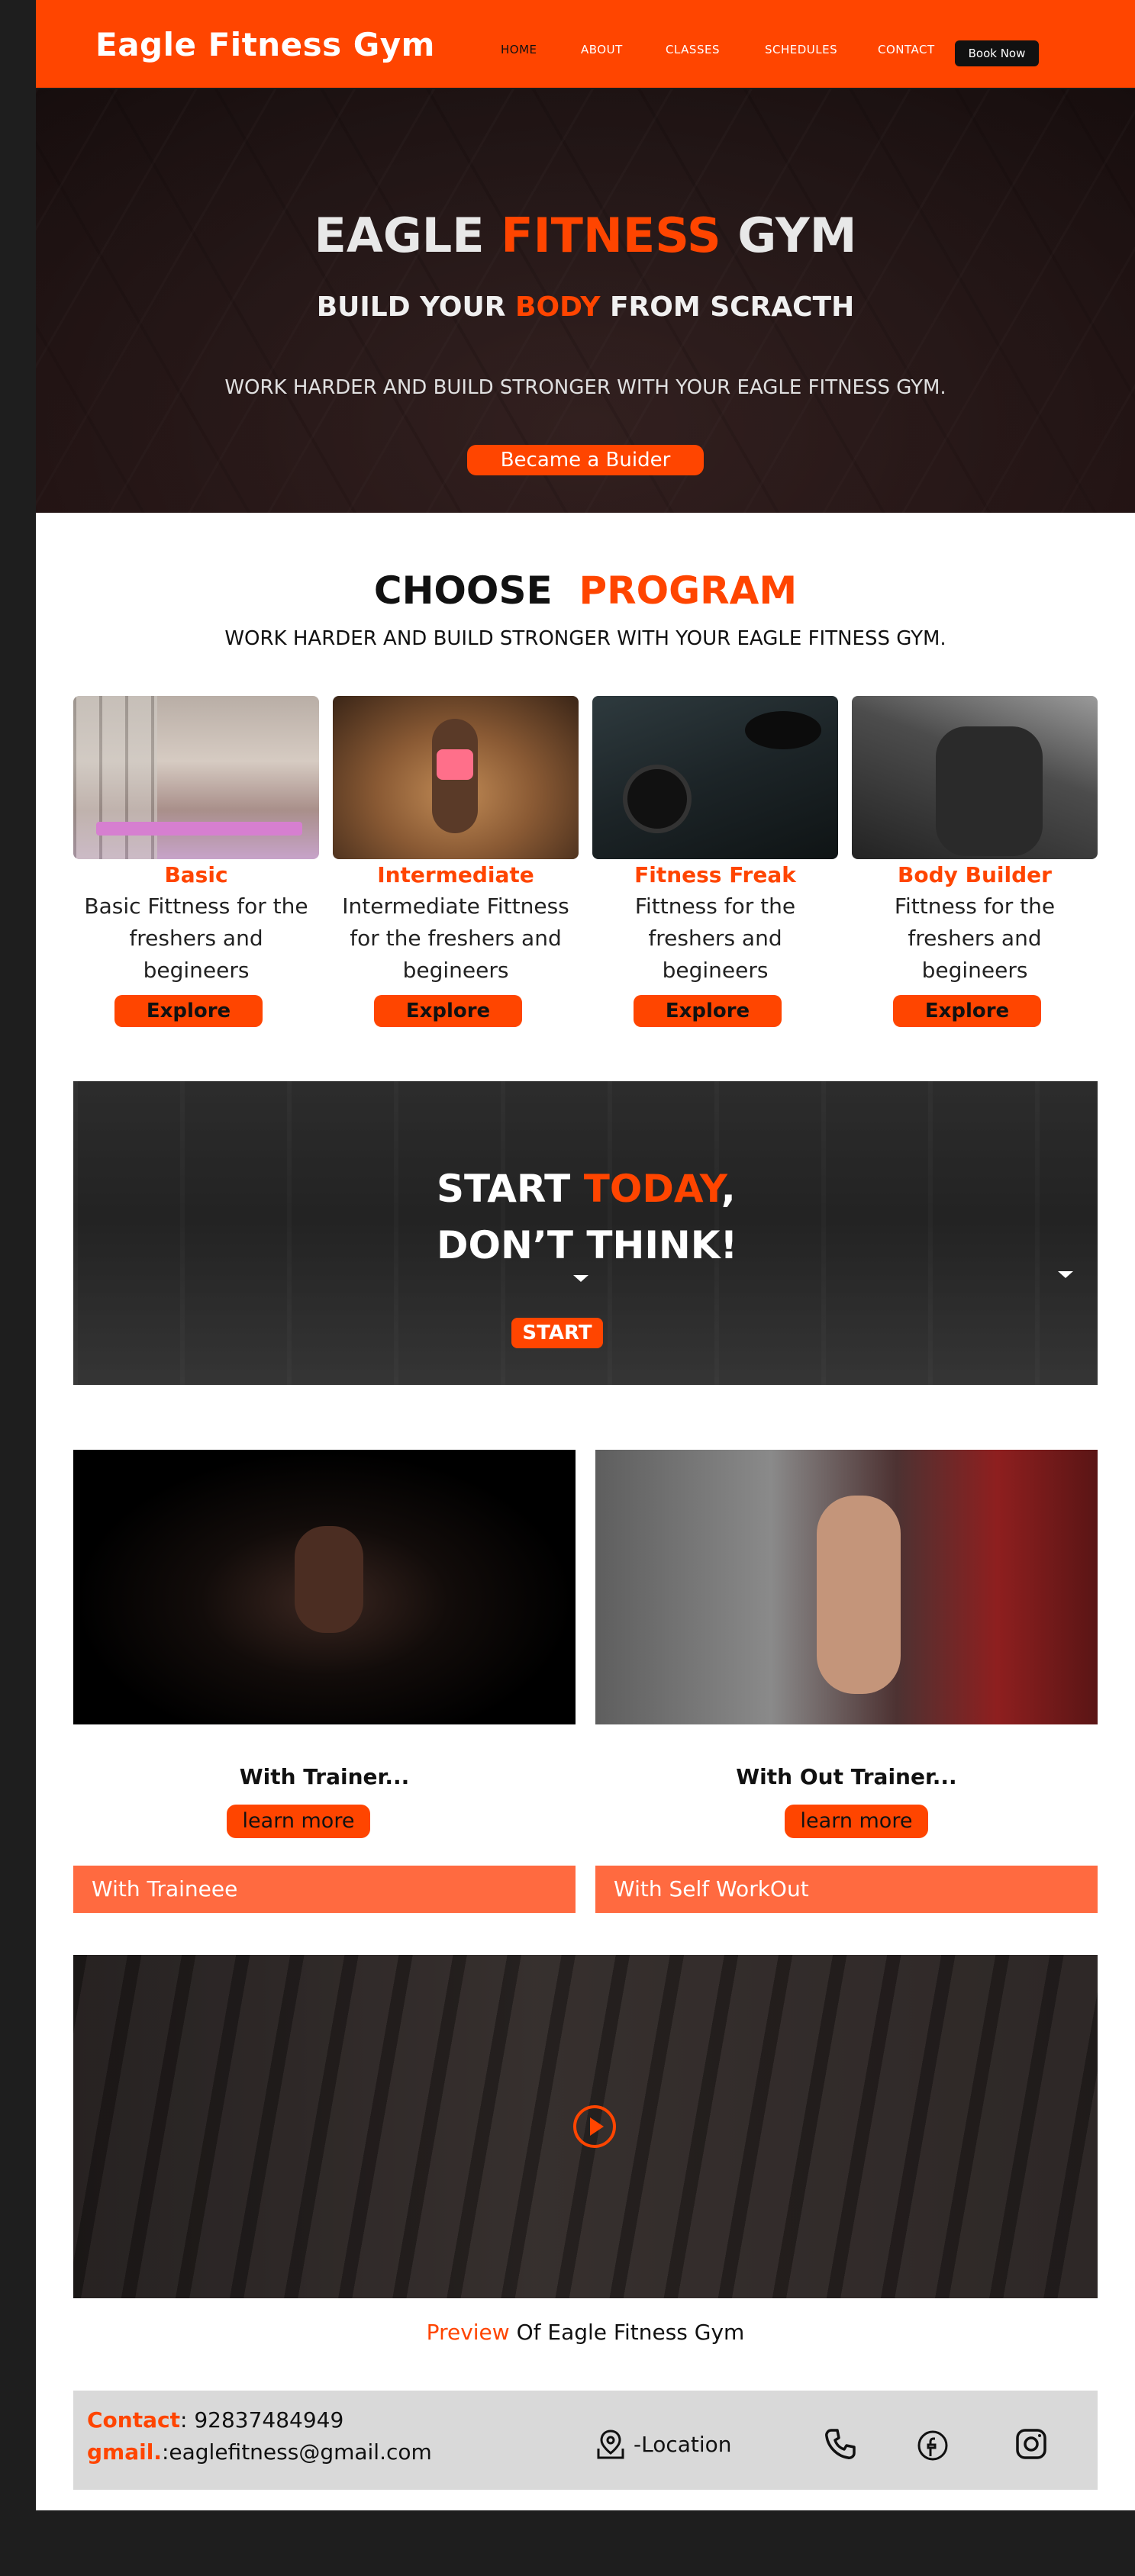 This screenshot has height=2576, width=1135. Describe the element at coordinates (124, 2452) in the screenshot. I see `gmail-key: gmail.` at that location.